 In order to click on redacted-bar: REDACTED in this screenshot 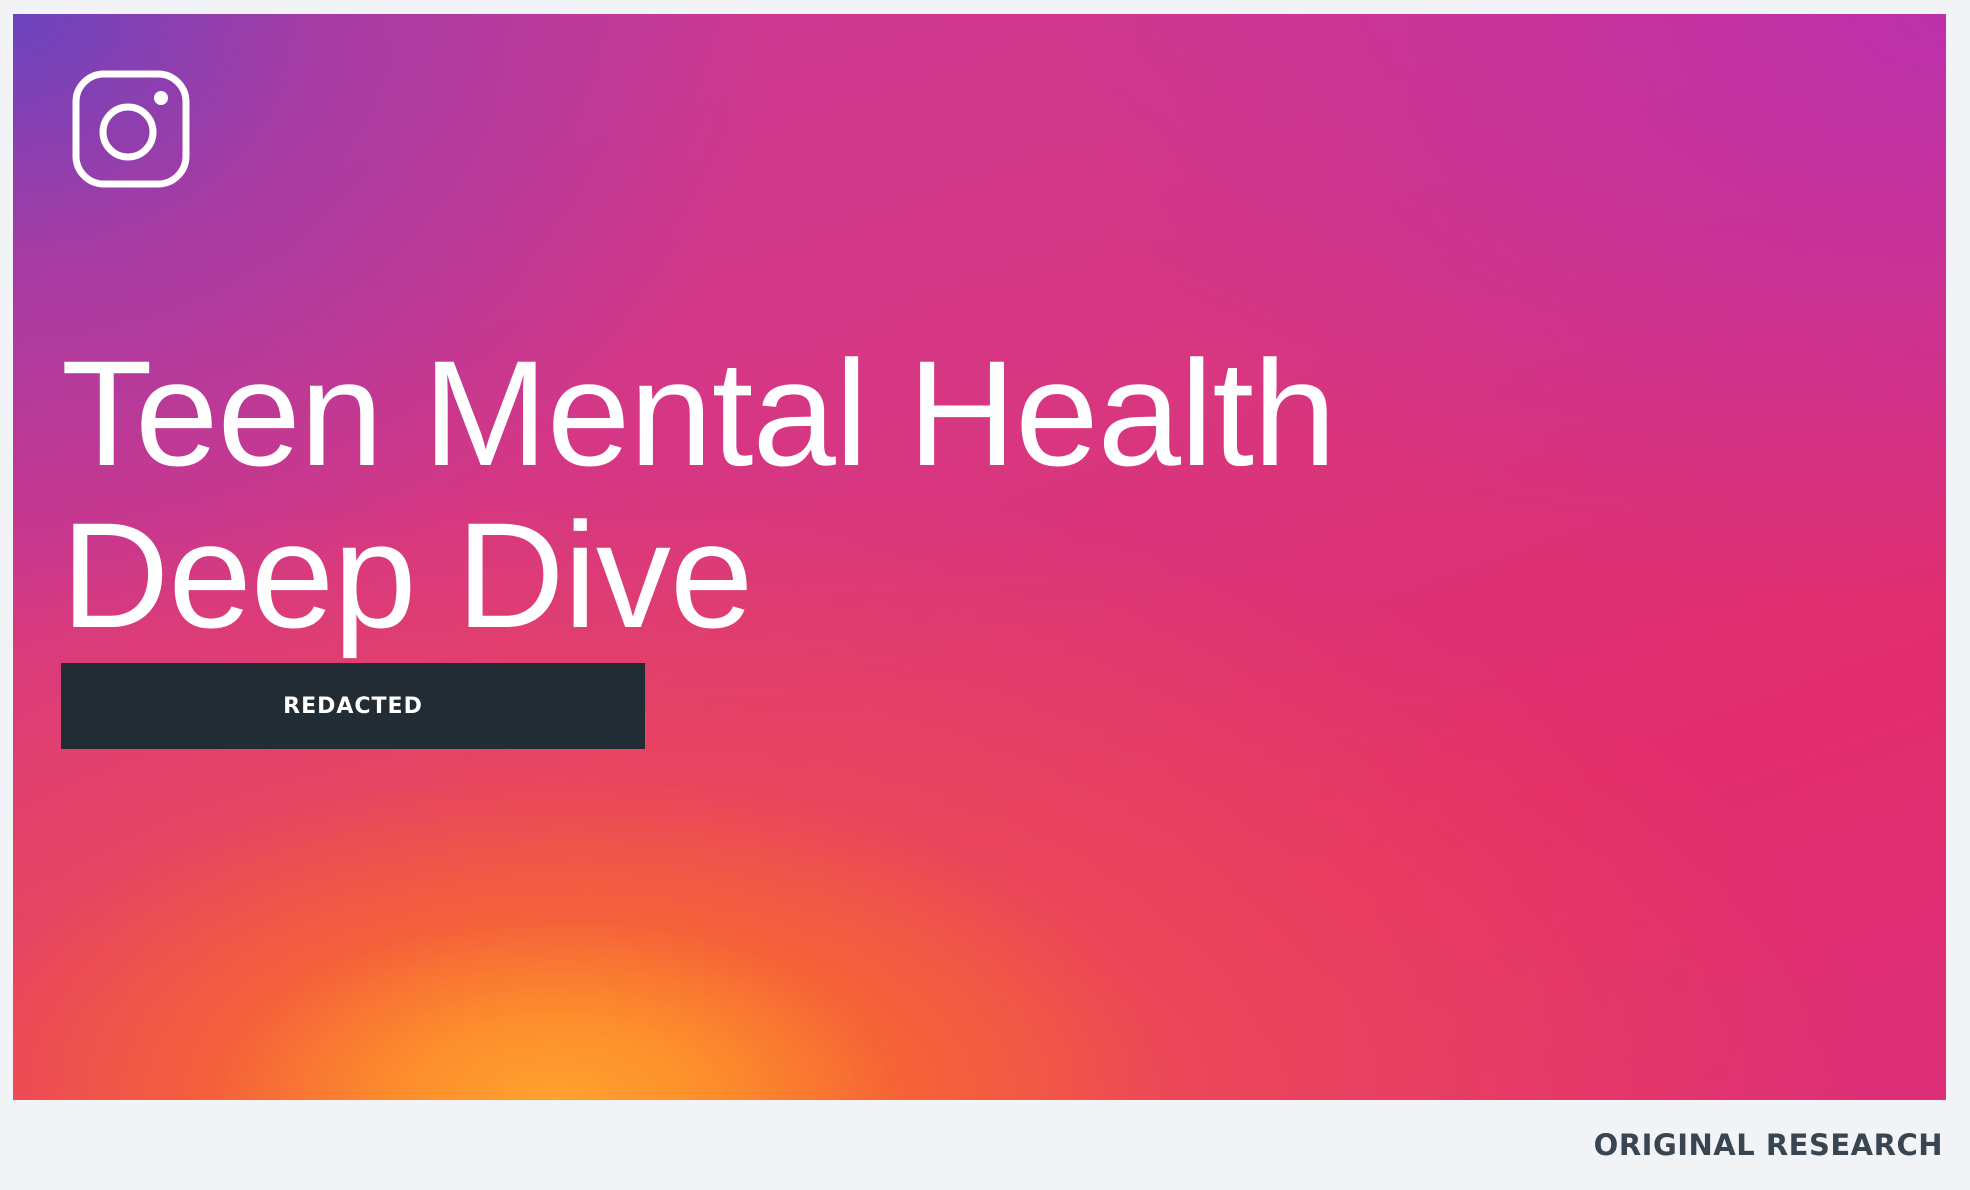, I will do `click(353, 706)`.